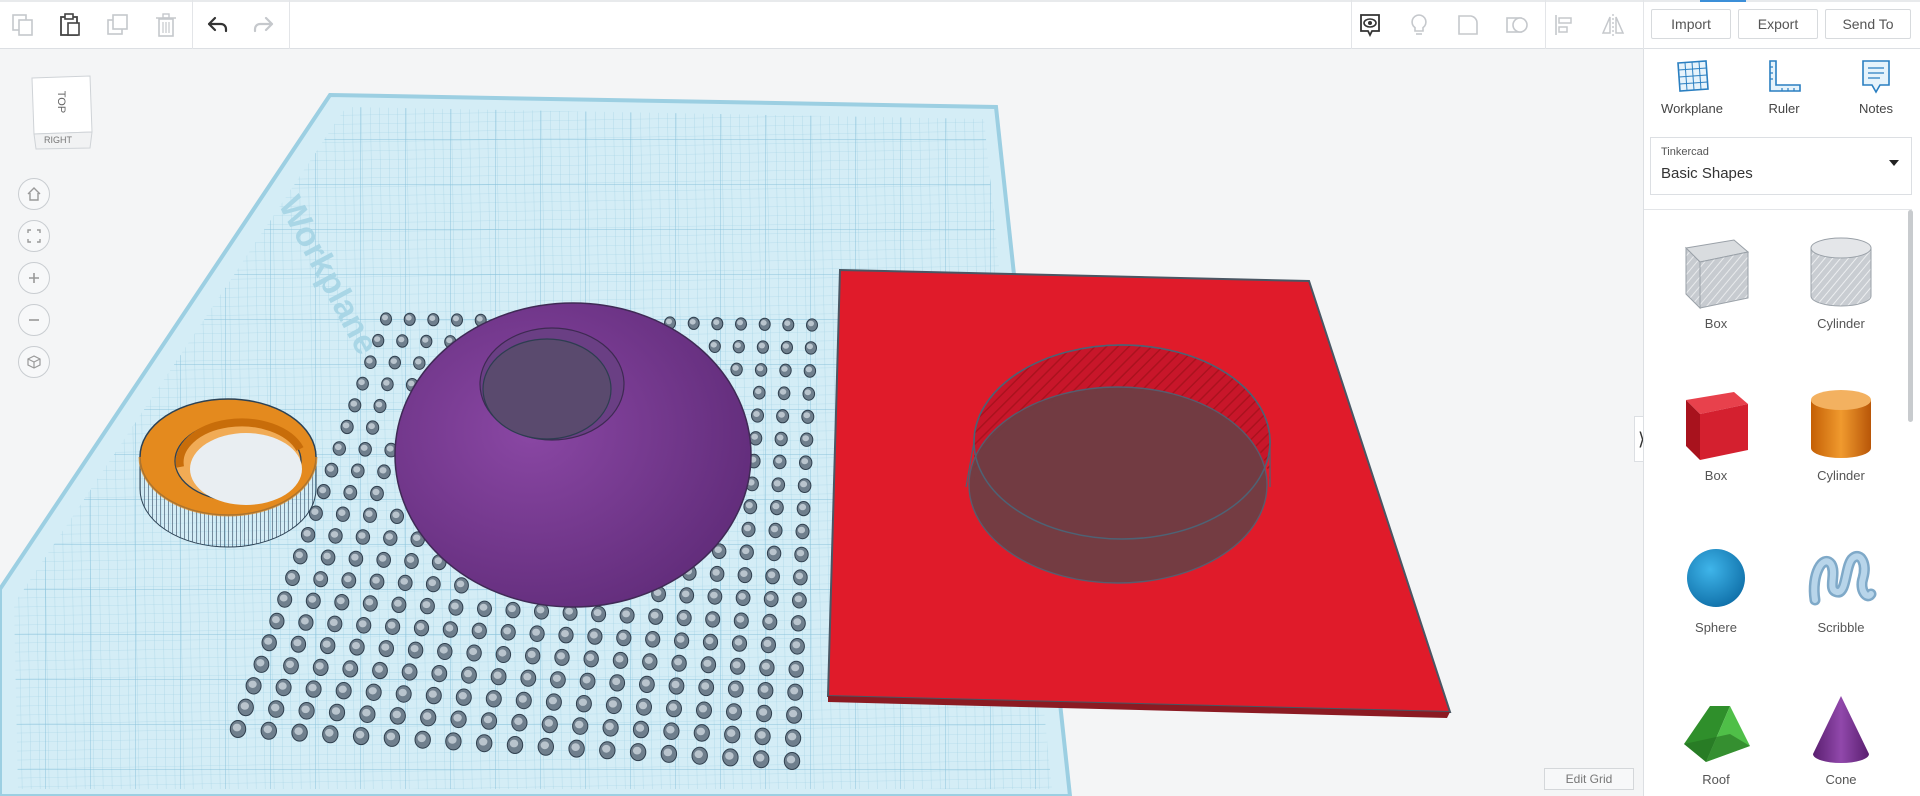  I want to click on shape-icon, so click(1468, 25).